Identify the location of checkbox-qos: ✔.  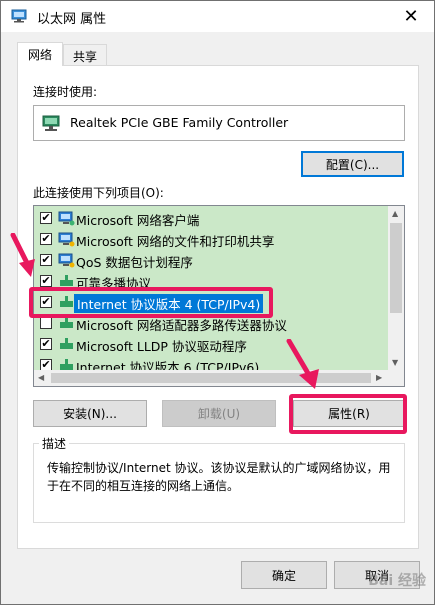
(46, 260).